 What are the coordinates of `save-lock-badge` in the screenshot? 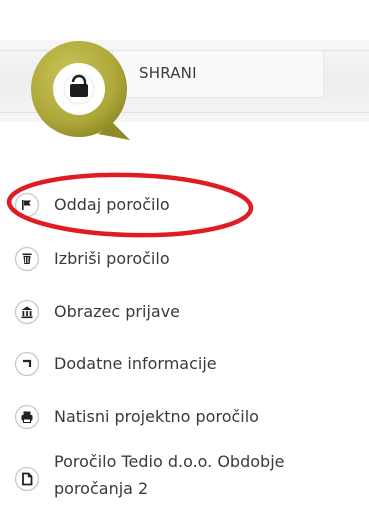 It's located at (79, 89).